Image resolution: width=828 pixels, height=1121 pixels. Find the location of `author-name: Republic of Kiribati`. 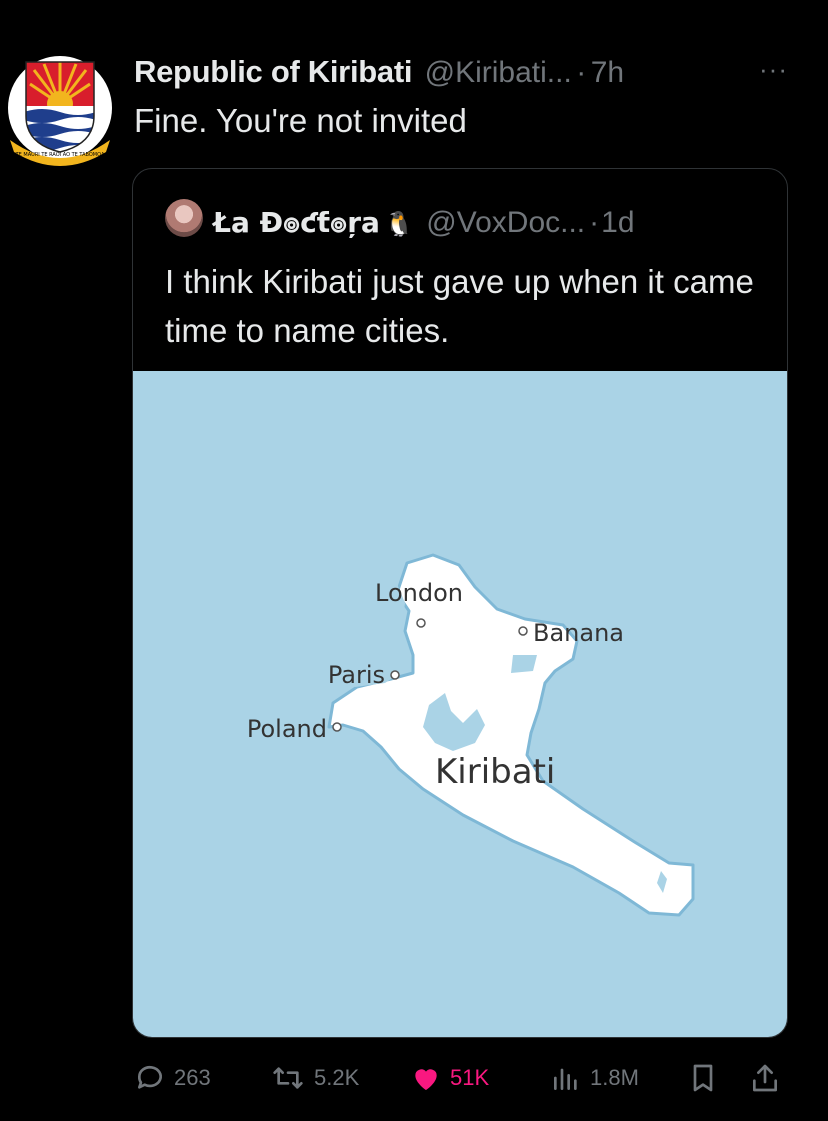

author-name: Republic of Kiribati is located at coordinates (273, 71).